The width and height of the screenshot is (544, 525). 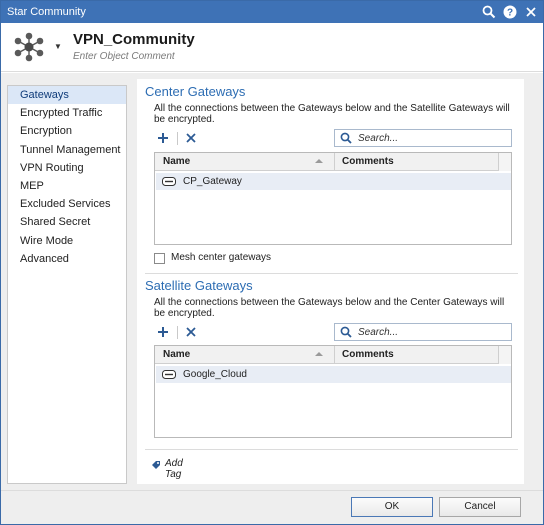 What do you see at coordinates (212, 181) in the screenshot?
I see `gateway-name: CP_Gateway` at bounding box center [212, 181].